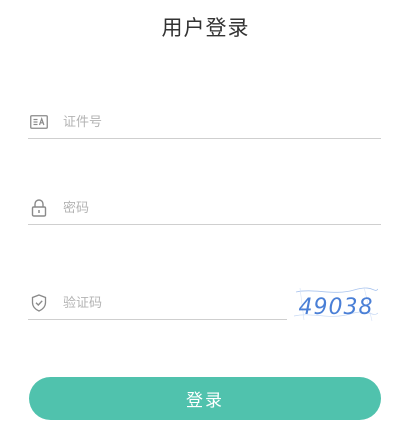 The image size is (411, 432). I want to click on captcha-image: 49038, so click(336, 304).